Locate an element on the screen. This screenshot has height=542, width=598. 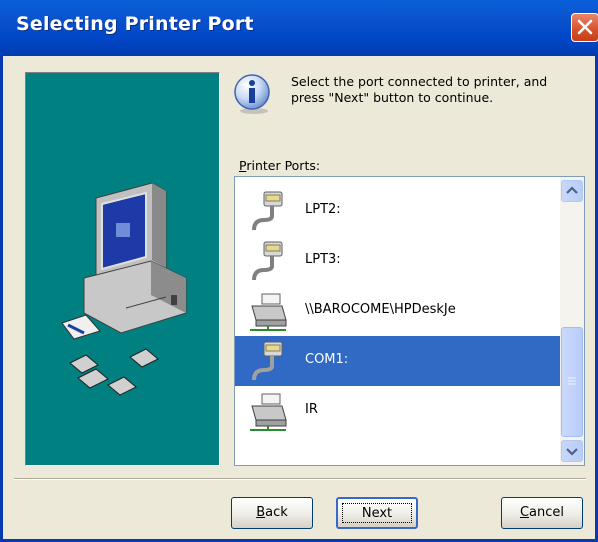
instruction-line-2: press "Next" button to continue. is located at coordinates (392, 97).